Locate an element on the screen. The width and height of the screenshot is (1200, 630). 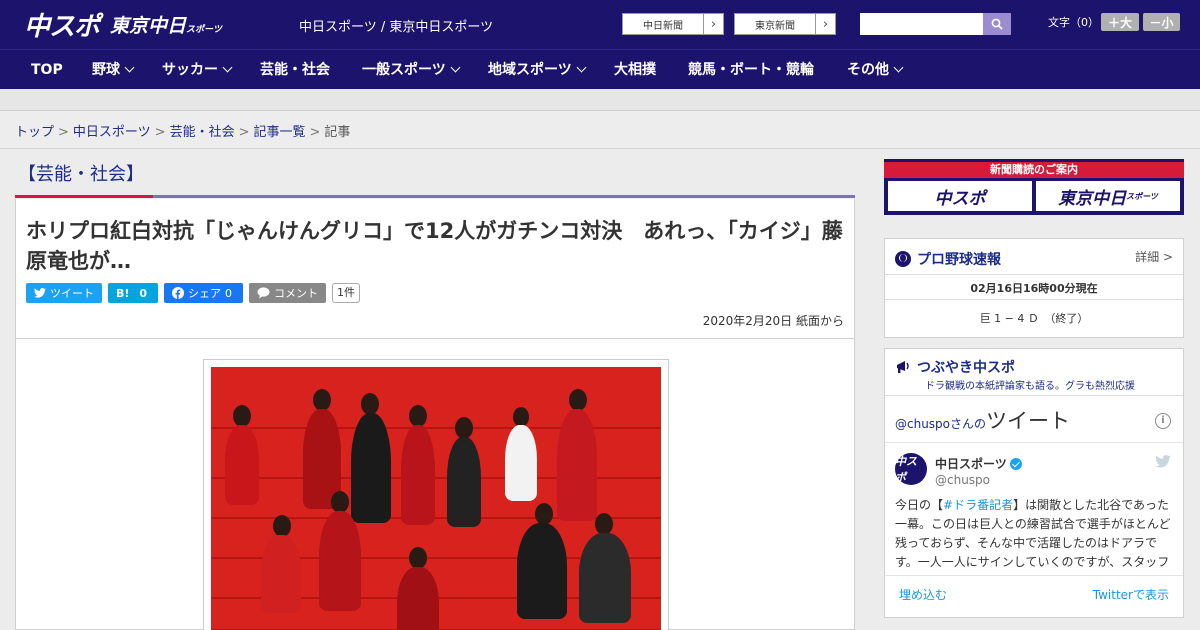
chuspo-subscribe-button: 中スポ is located at coordinates (960, 196).